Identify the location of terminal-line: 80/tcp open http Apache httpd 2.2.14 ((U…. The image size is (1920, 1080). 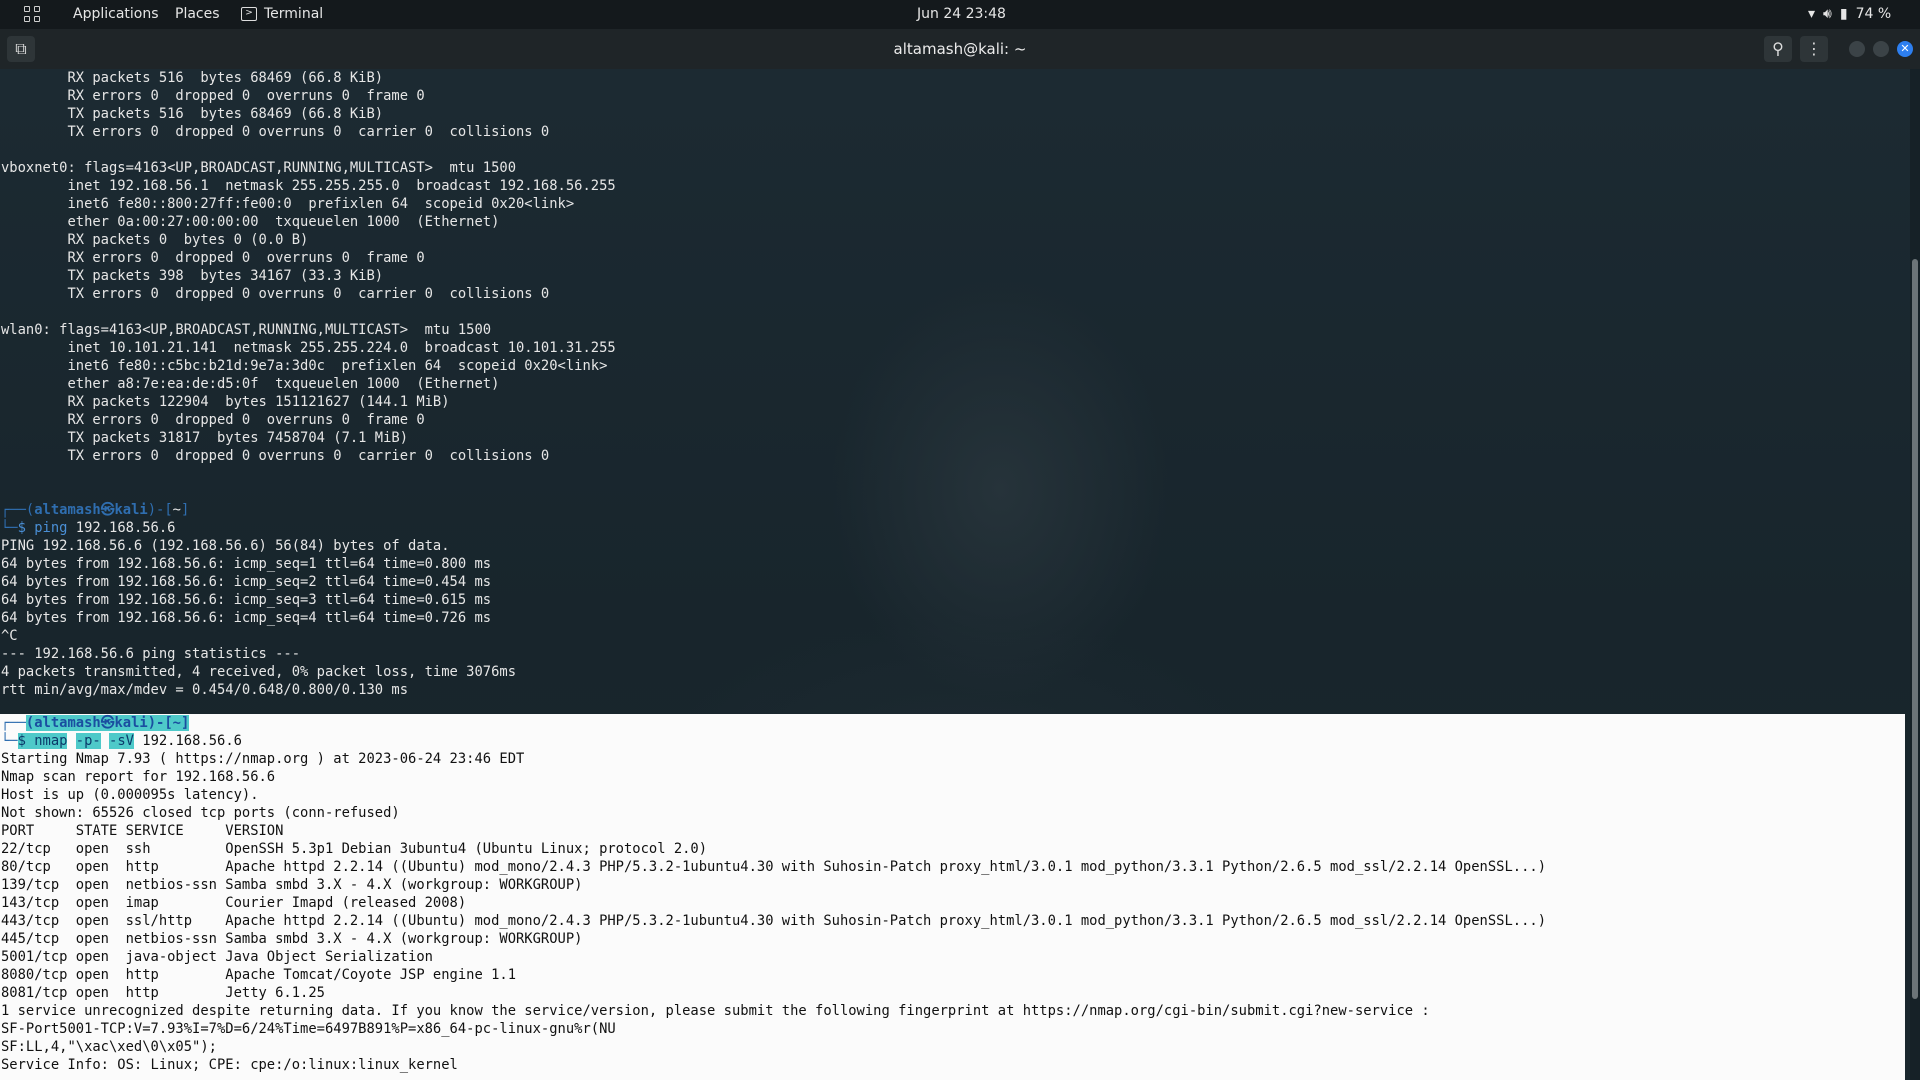
(773, 867).